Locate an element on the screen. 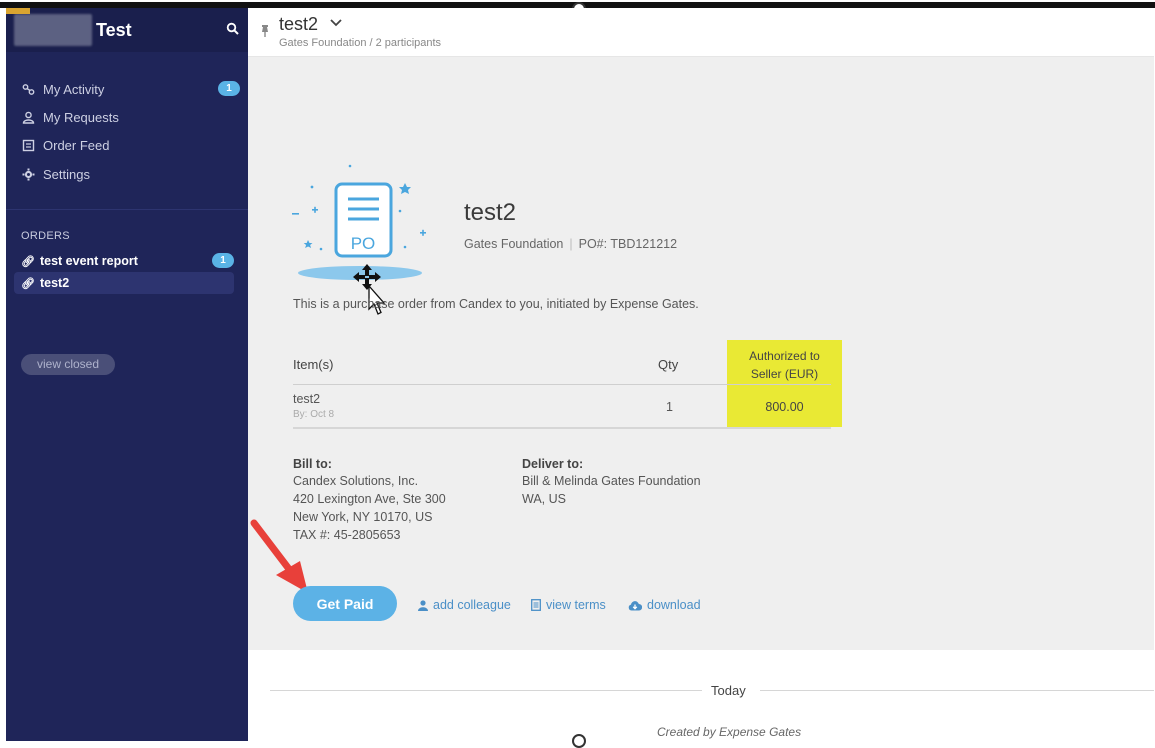 The height and width of the screenshot is (748, 1155). add-colleague-label: add colleague is located at coordinates (472, 605).